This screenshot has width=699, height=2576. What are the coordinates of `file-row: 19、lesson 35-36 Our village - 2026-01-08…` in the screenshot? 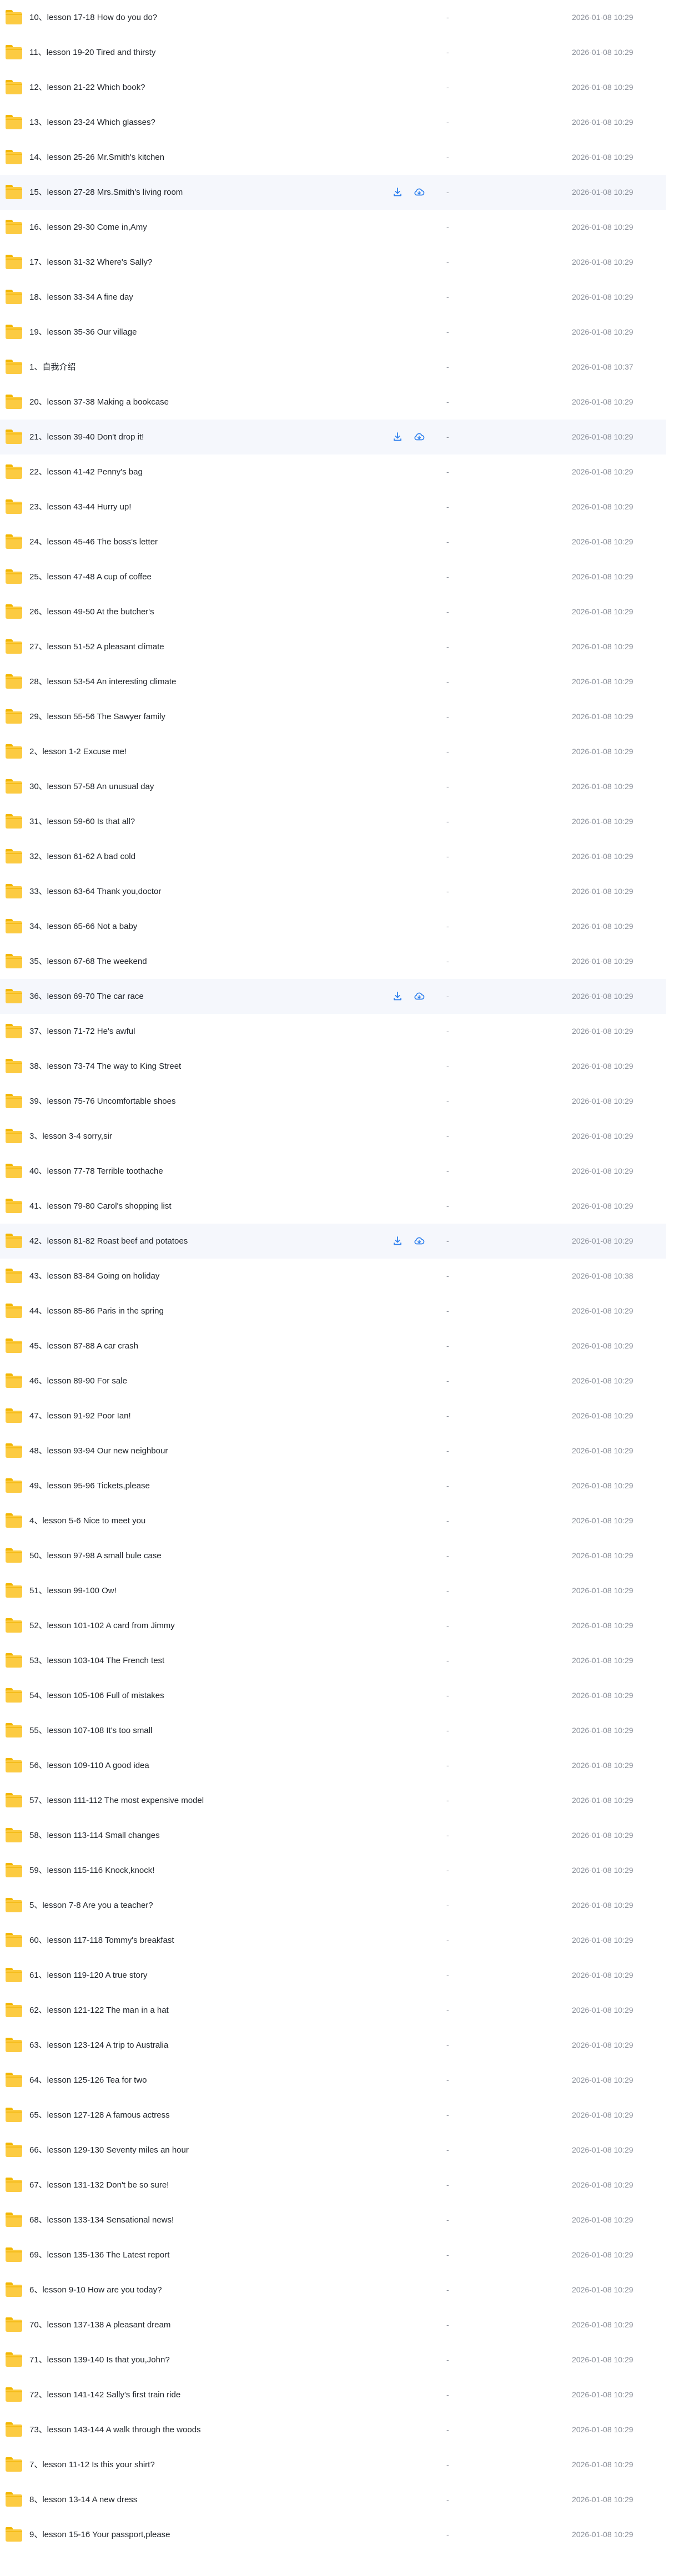 It's located at (349, 332).